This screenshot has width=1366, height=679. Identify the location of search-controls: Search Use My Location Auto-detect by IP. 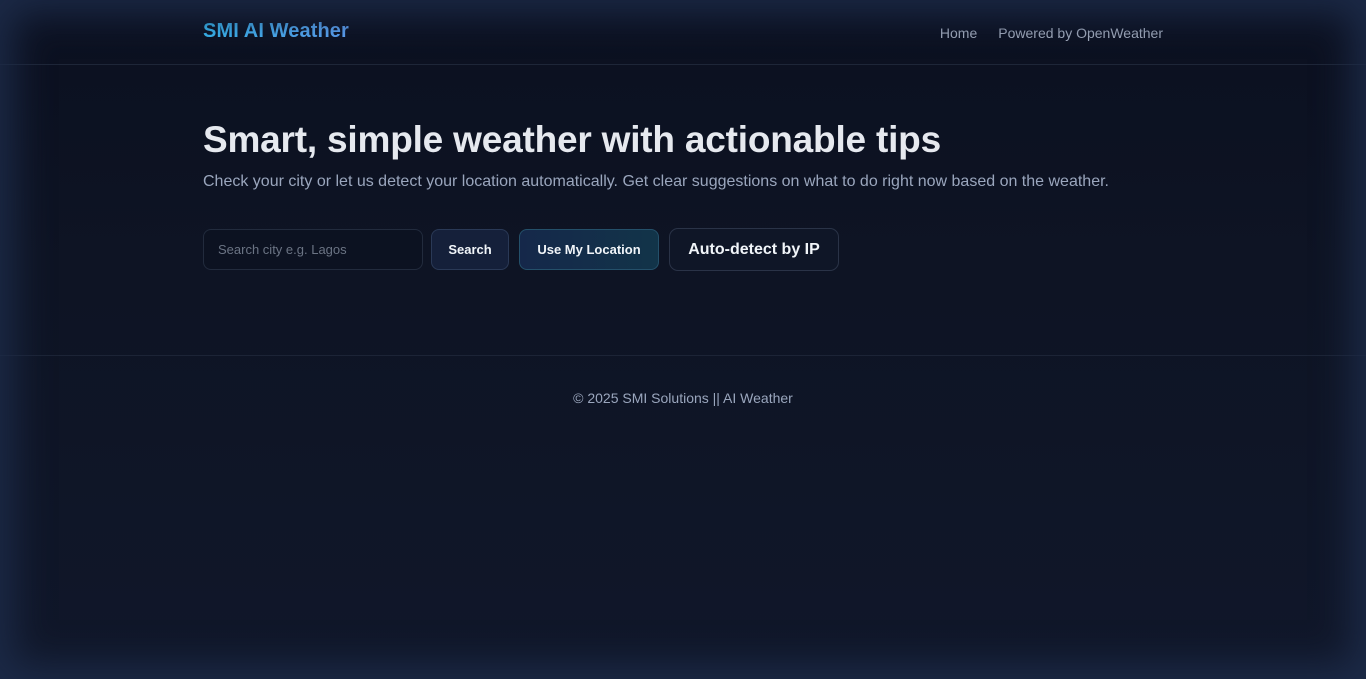
(521, 249).